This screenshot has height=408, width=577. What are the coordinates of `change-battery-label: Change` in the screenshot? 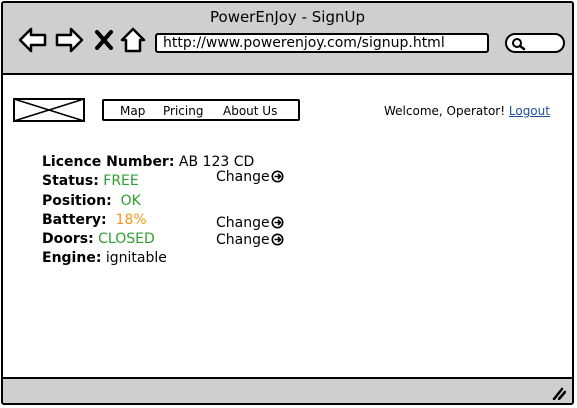 It's located at (243, 223).